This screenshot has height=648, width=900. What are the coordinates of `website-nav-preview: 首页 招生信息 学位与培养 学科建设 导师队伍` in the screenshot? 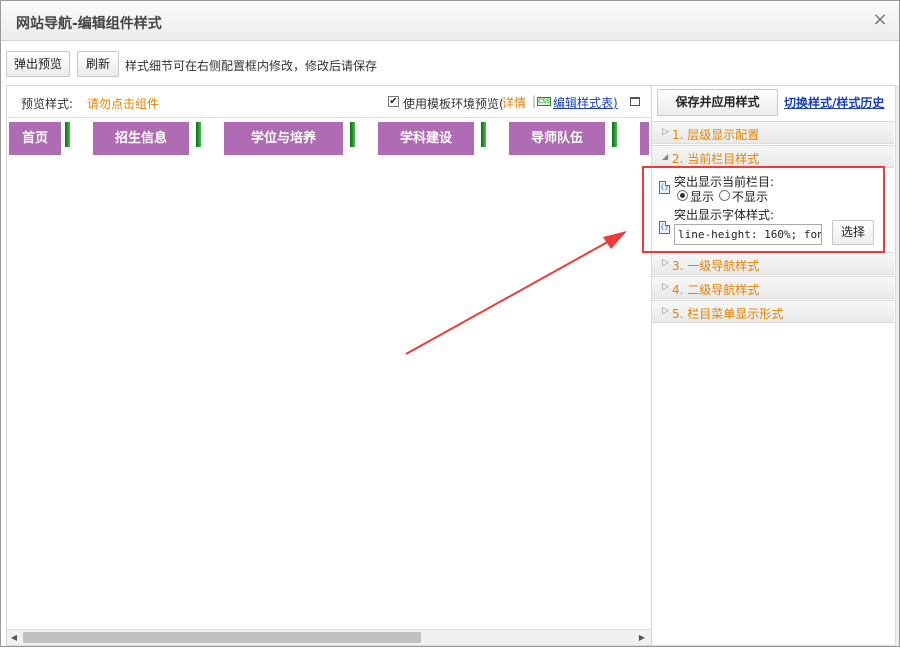 It's located at (329, 139).